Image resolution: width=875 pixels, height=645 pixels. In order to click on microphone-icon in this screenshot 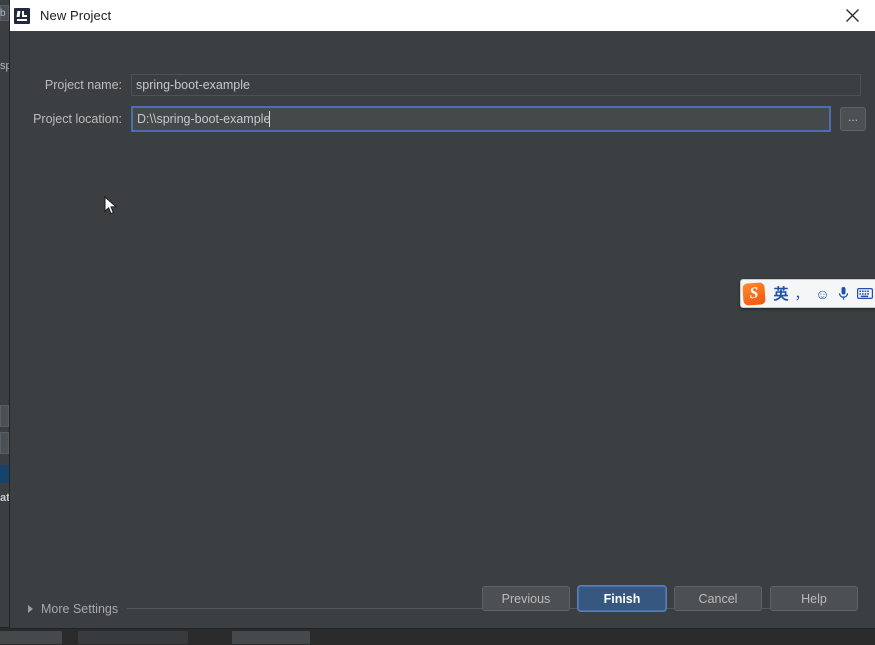, I will do `click(843, 294)`.